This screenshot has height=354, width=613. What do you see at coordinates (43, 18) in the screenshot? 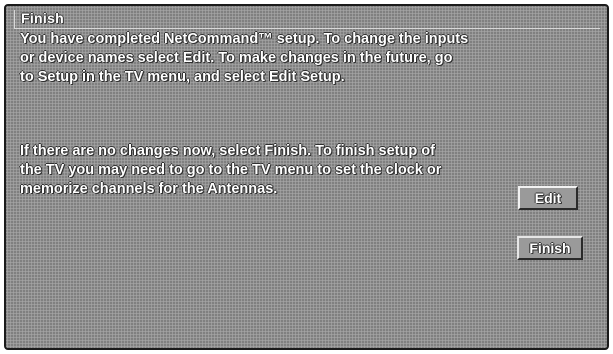
I see `dialog-title: Finish` at bounding box center [43, 18].